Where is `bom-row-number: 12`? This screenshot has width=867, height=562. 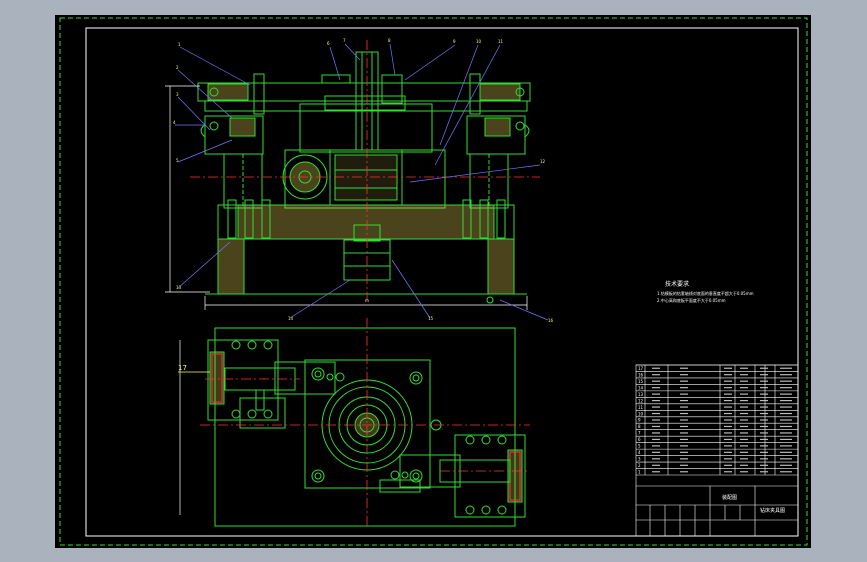 bom-row-number: 12 is located at coordinates (641, 400).